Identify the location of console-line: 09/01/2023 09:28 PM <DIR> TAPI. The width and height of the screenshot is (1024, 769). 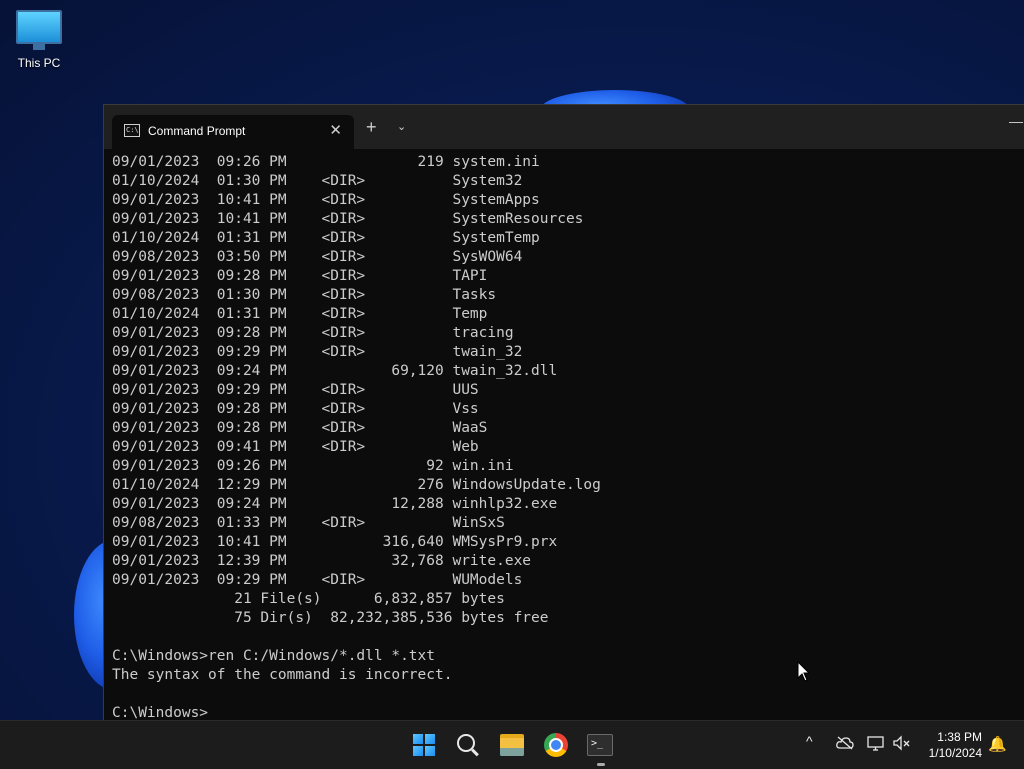
(300, 276).